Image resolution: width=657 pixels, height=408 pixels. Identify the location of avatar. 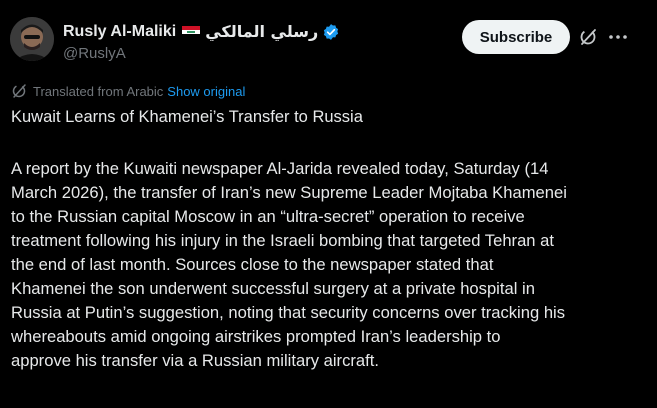
(32, 39).